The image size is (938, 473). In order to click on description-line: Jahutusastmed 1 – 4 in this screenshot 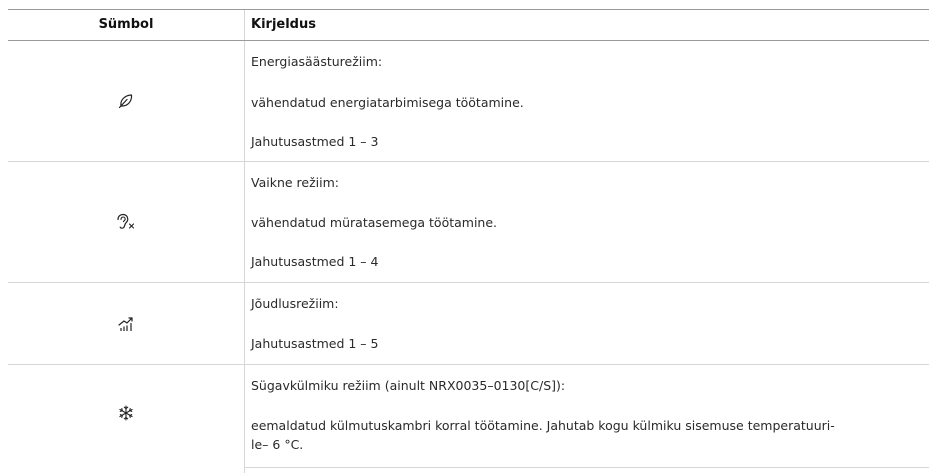, I will do `click(315, 261)`.